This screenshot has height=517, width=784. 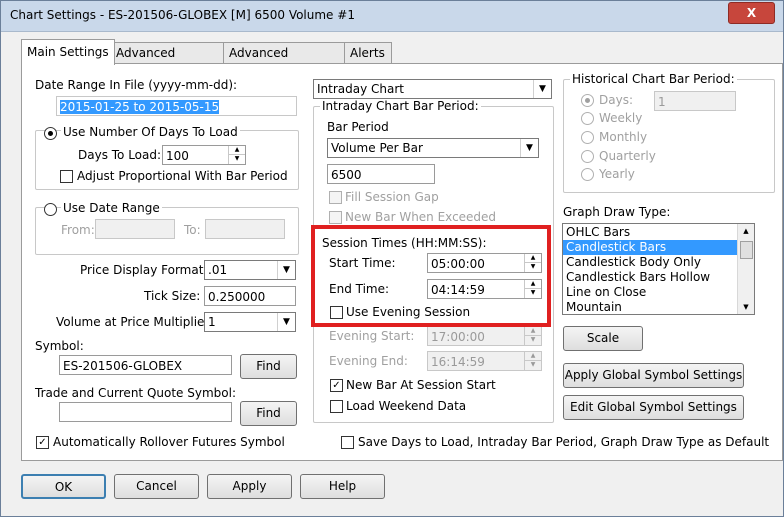 What do you see at coordinates (145, 365) in the screenshot?
I see `symbol-input: ES-201506-GLOBEX` at bounding box center [145, 365].